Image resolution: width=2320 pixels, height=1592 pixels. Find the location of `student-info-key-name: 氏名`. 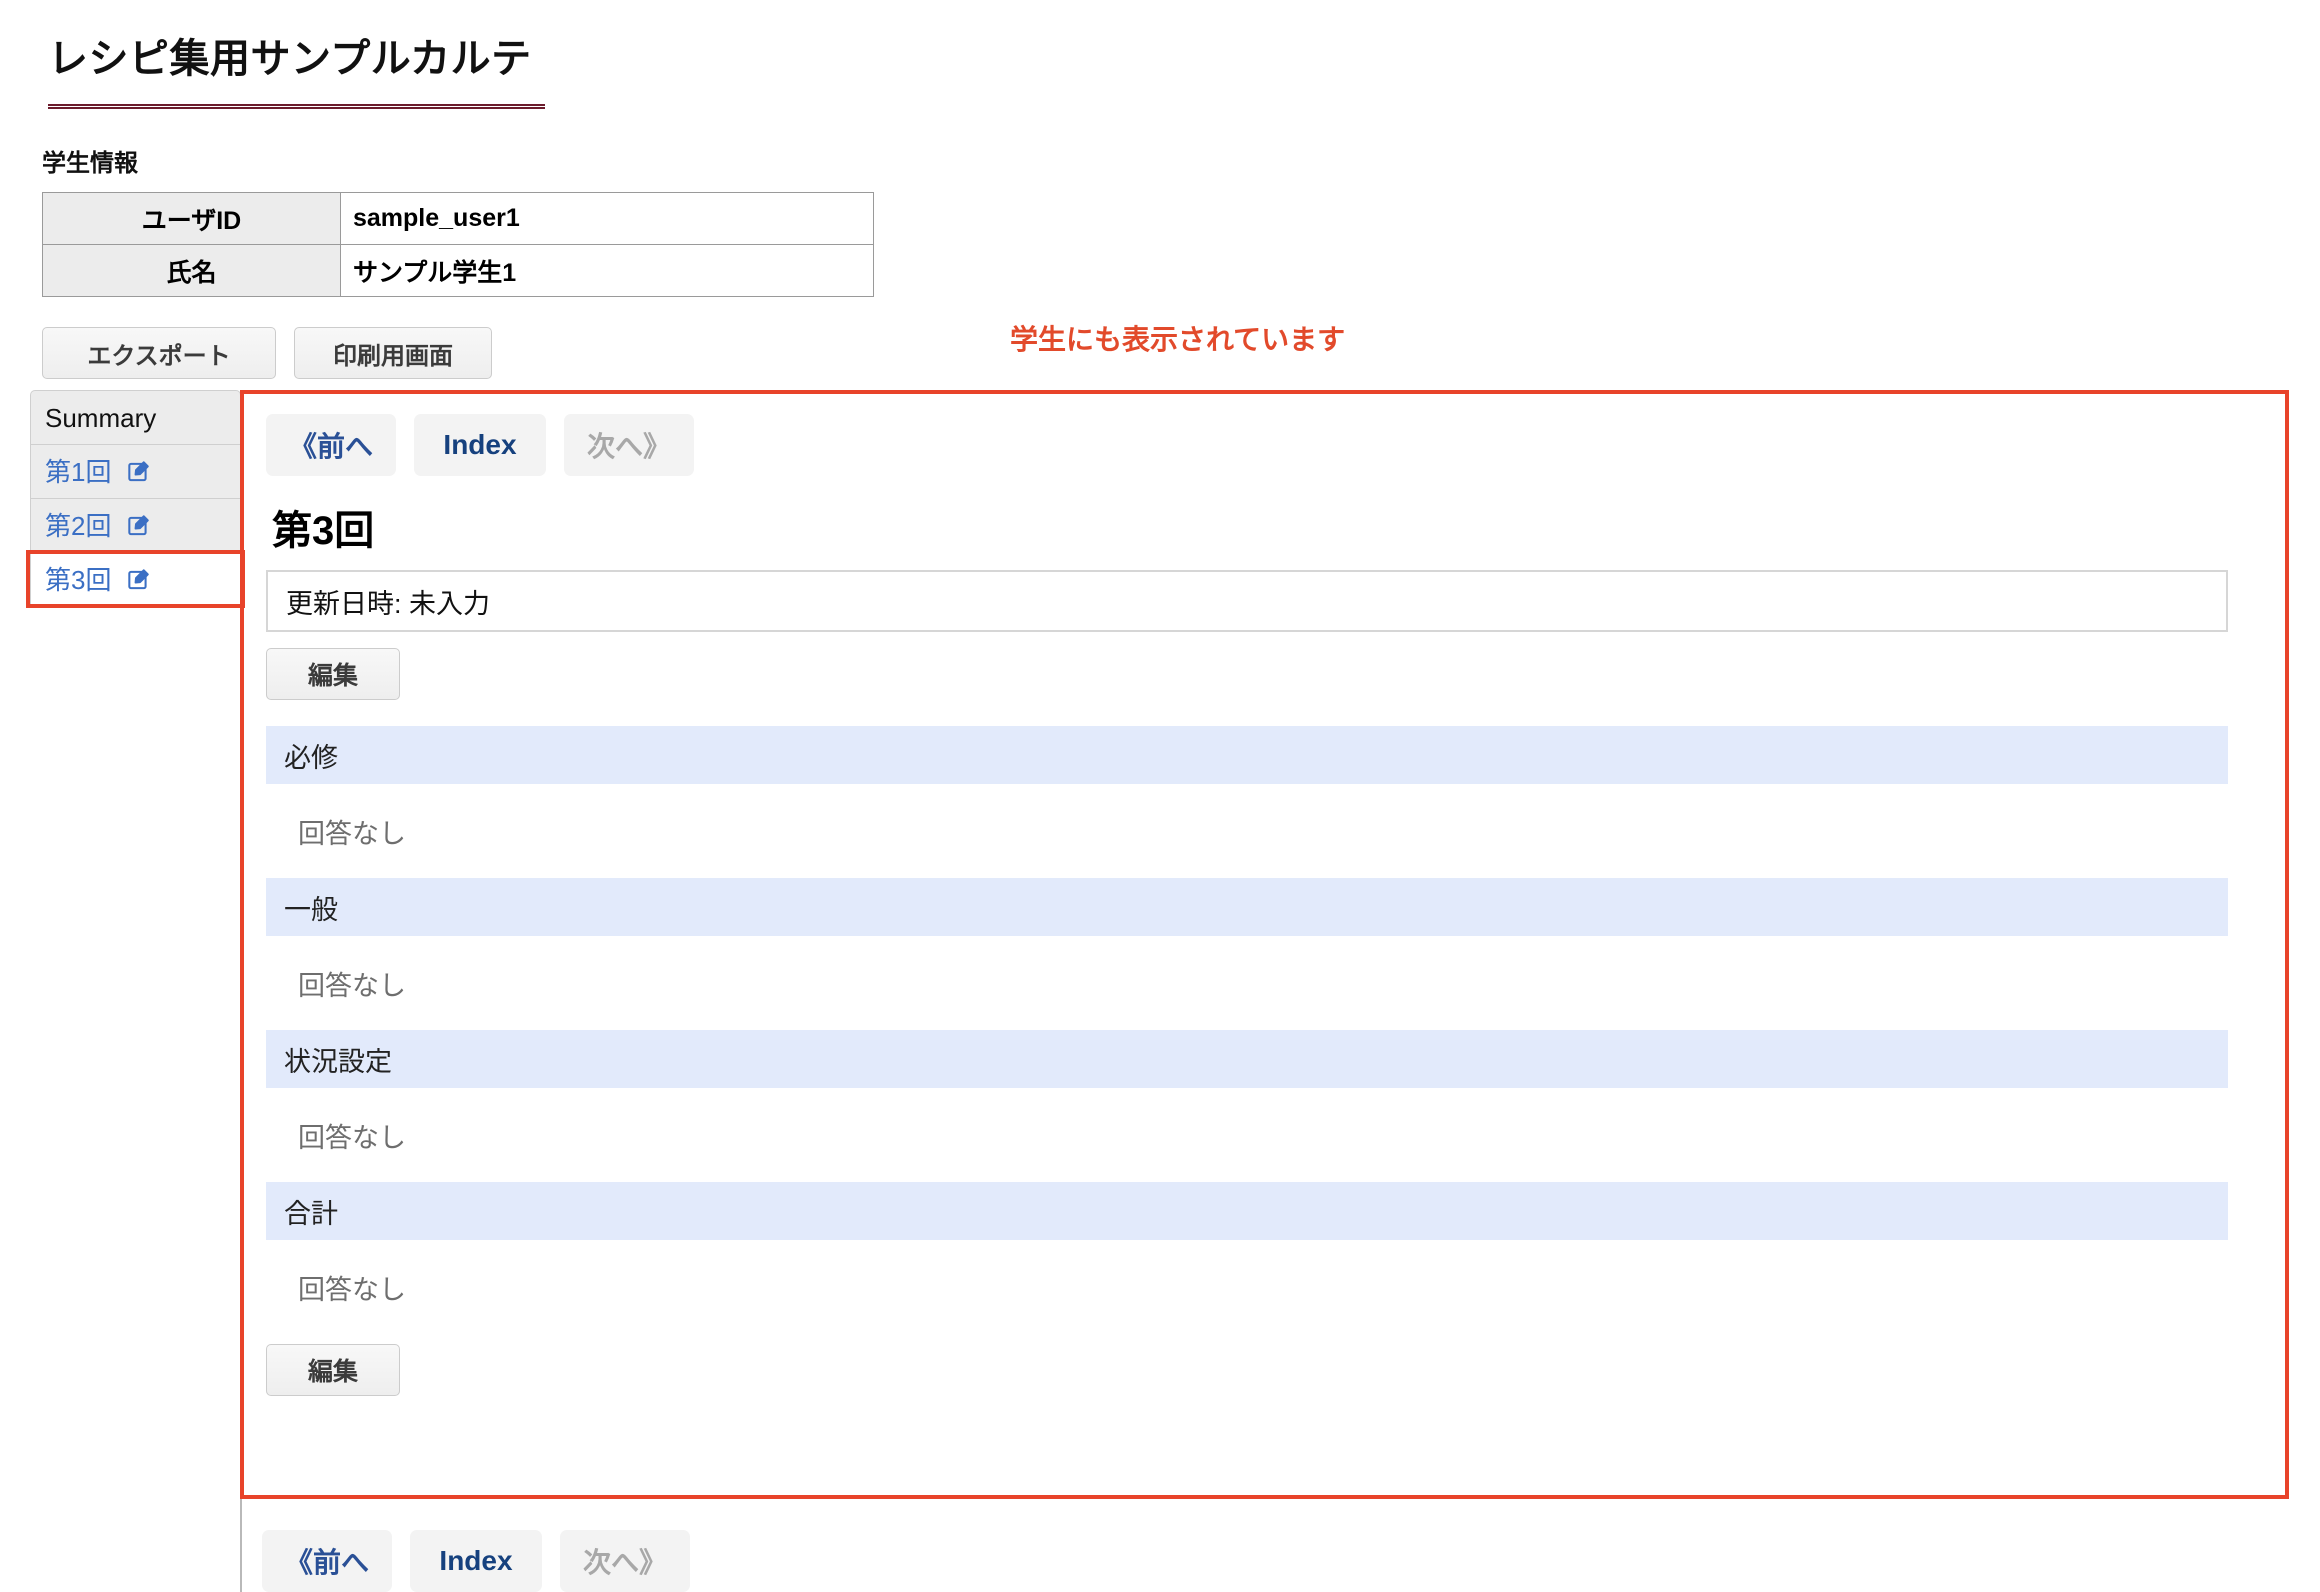

student-info-key-name: 氏名 is located at coordinates (191, 270).